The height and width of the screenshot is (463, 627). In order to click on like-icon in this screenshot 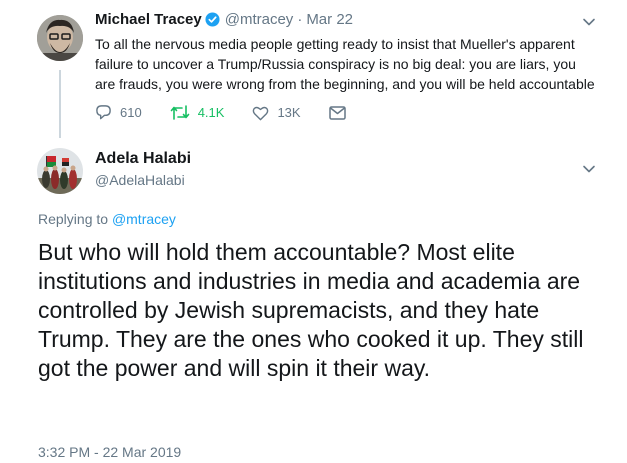, I will do `click(261, 113)`.